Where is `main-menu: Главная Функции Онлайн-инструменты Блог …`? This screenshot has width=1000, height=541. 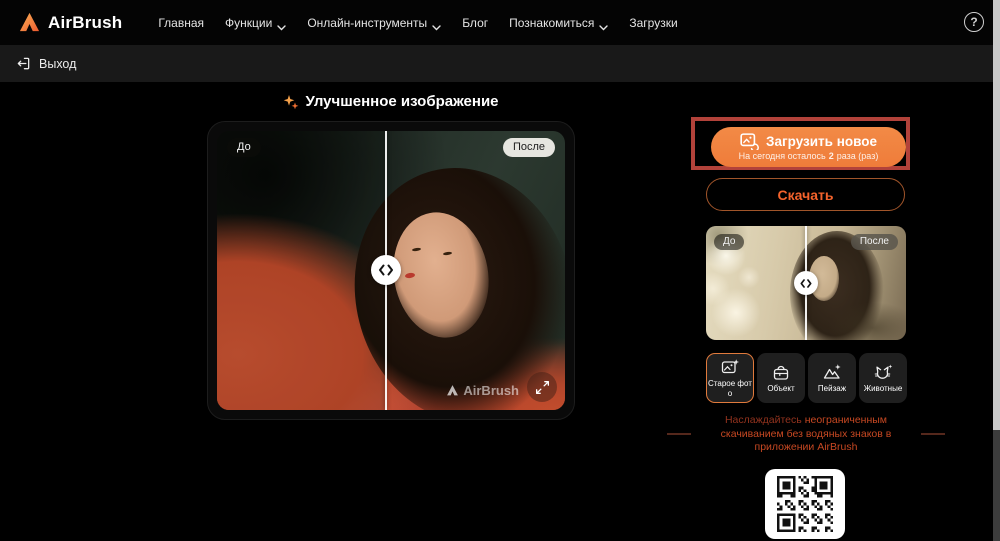
main-menu: Главная Функции Онлайн-инструменты Блог … is located at coordinates (417, 23).